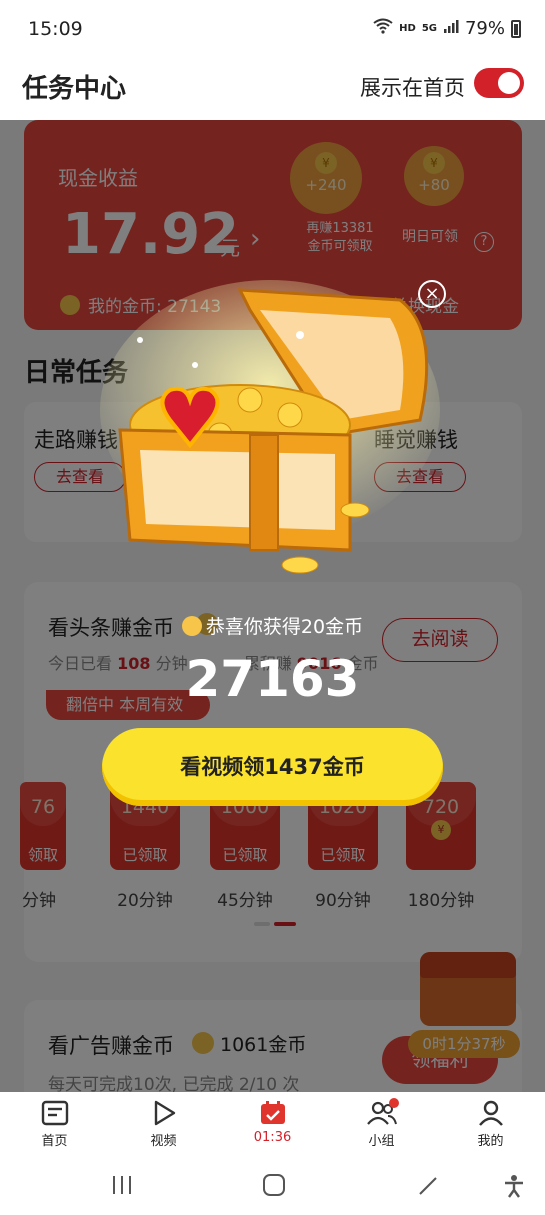 This screenshot has height=1215, width=545. Describe the element at coordinates (516, 28) in the screenshot. I see `battery-icon` at that location.